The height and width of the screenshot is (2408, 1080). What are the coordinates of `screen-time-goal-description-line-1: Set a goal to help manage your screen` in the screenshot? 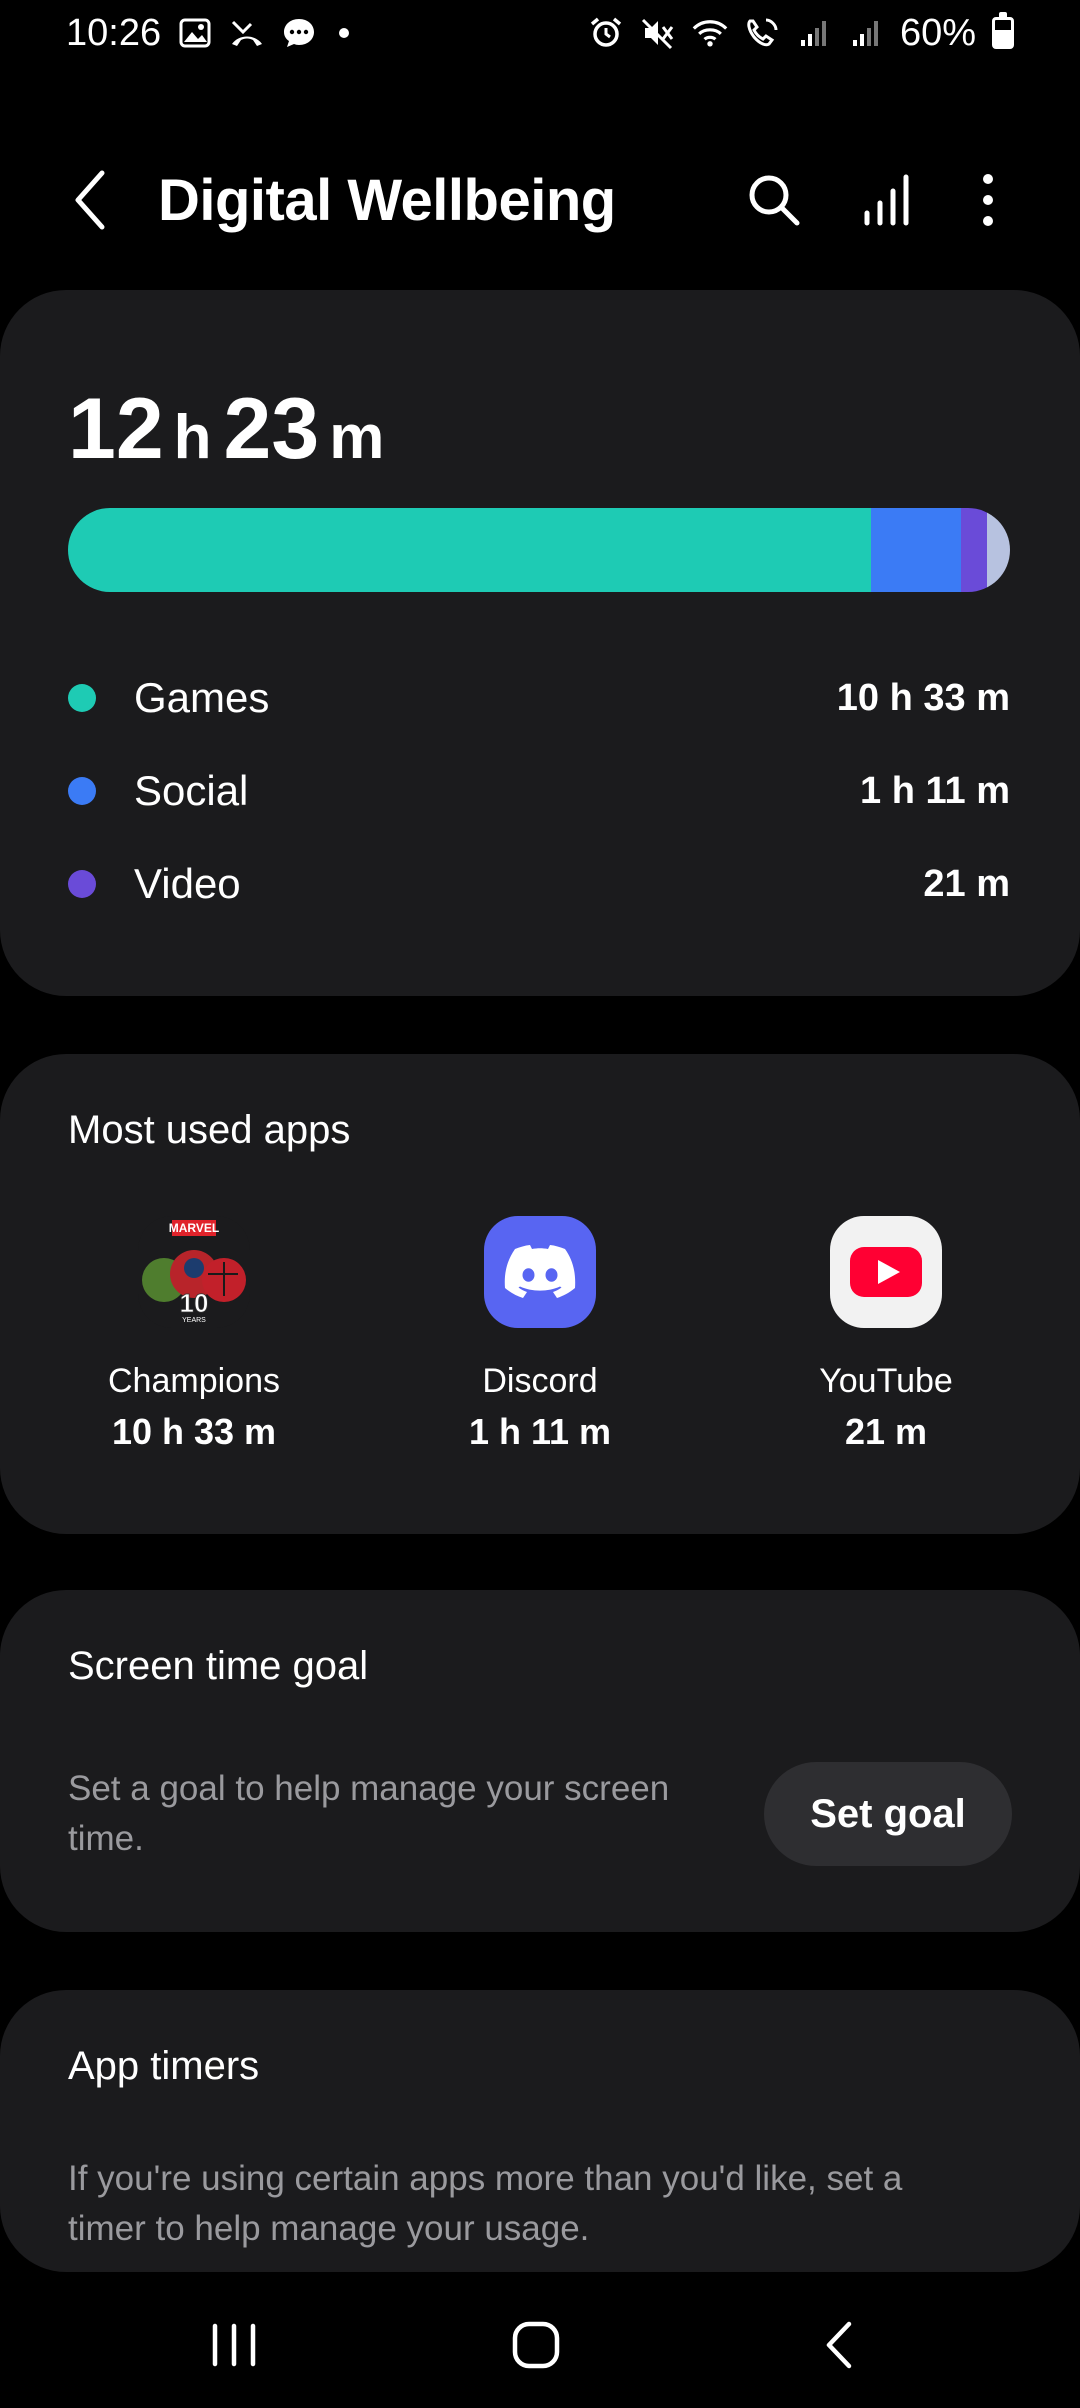 It's located at (369, 1788).